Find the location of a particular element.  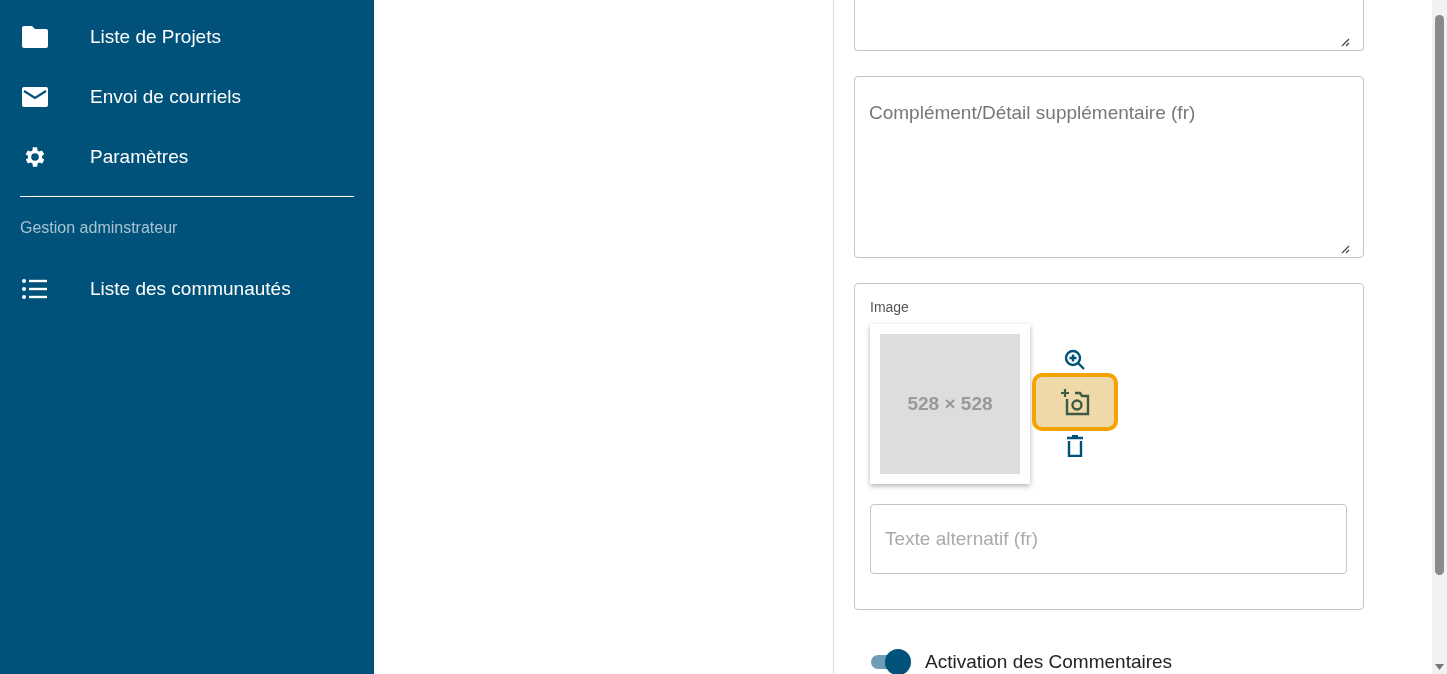

mail-icon is located at coordinates (35, 97).